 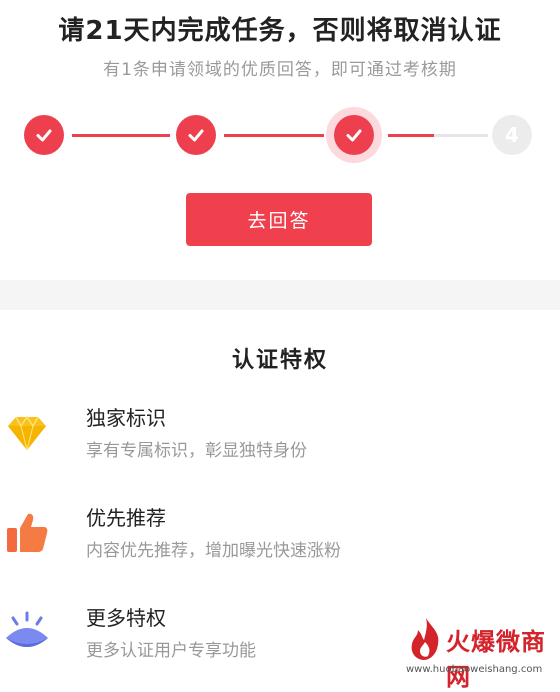 What do you see at coordinates (354, 135) in the screenshot?
I see `step-3-check-icon` at bounding box center [354, 135].